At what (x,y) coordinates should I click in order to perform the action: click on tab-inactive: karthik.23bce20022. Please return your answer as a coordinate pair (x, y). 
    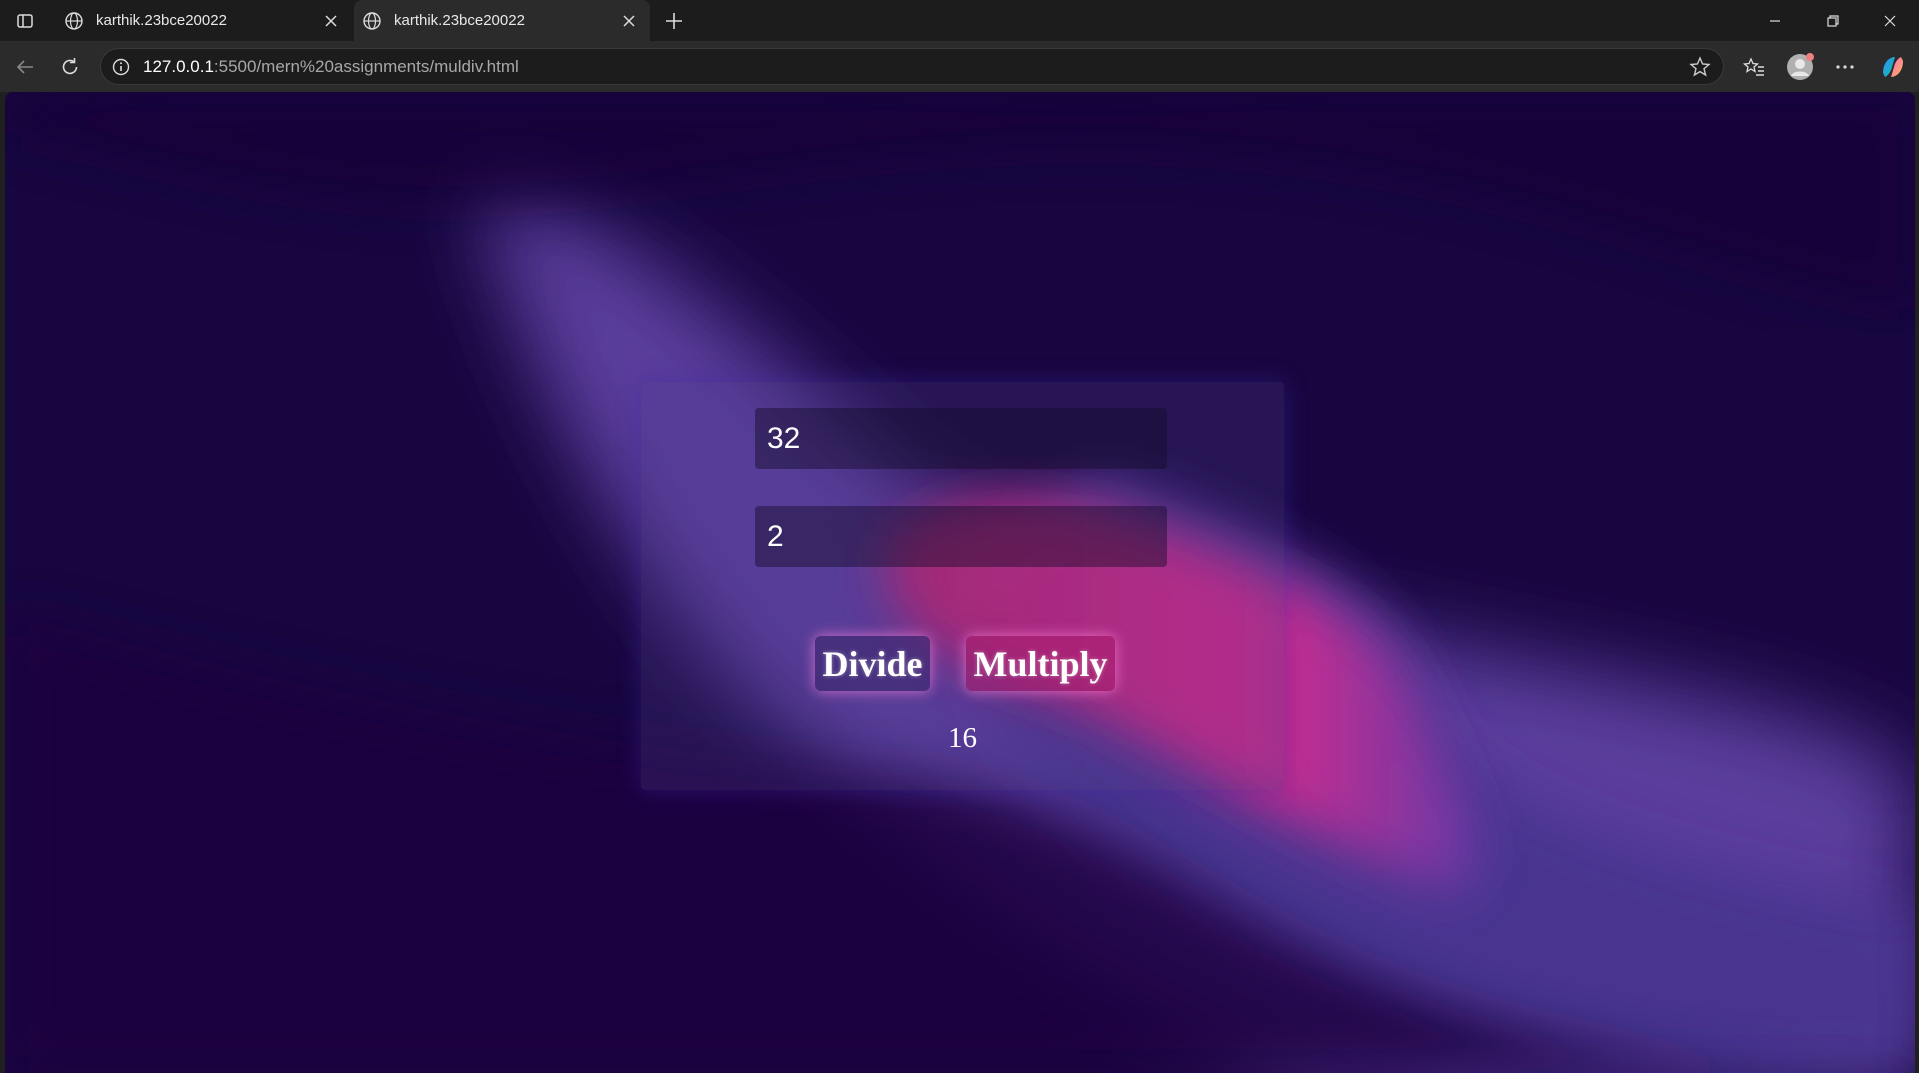
    Looking at the image, I should click on (204, 20).